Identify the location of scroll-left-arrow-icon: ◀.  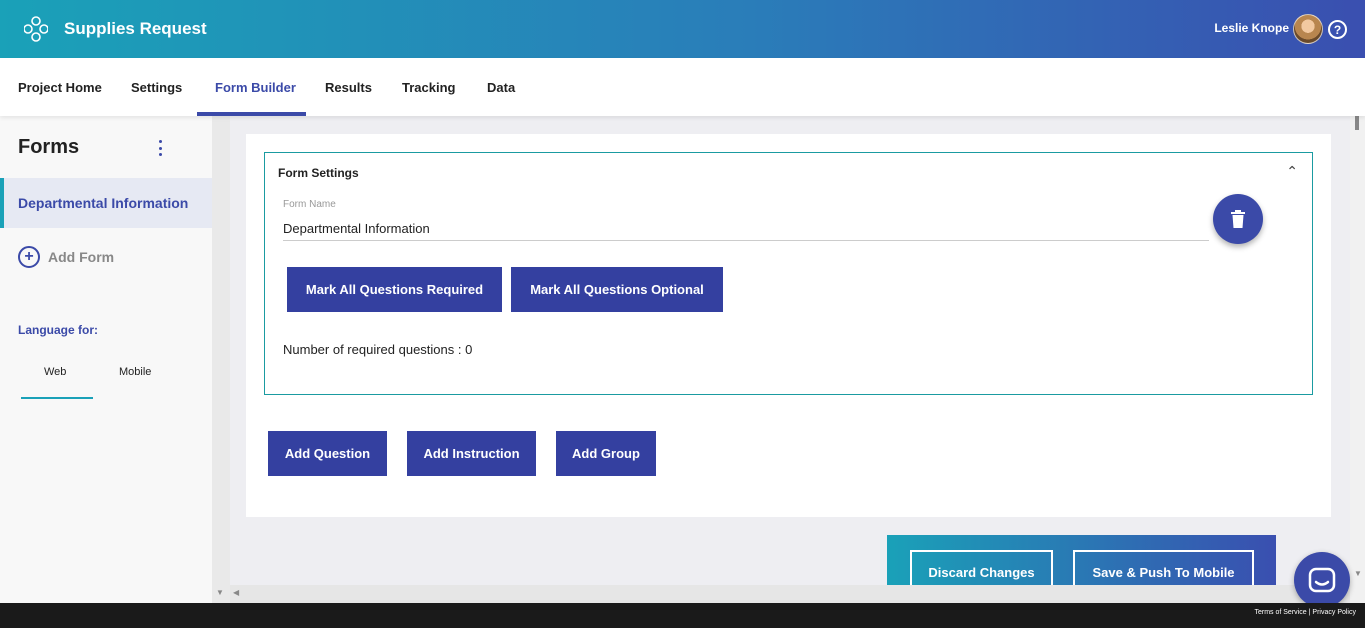
(236, 592).